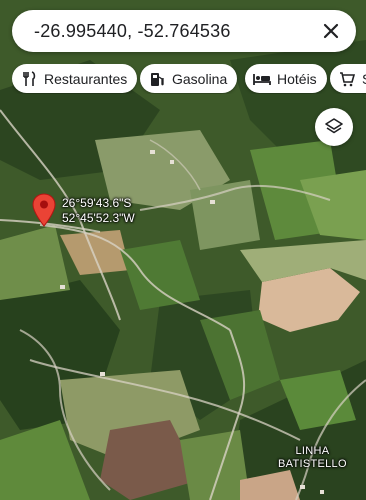 The height and width of the screenshot is (500, 366). Describe the element at coordinates (132, 31) in the screenshot. I see `search-query: -26.995440, -52.764536` at that location.